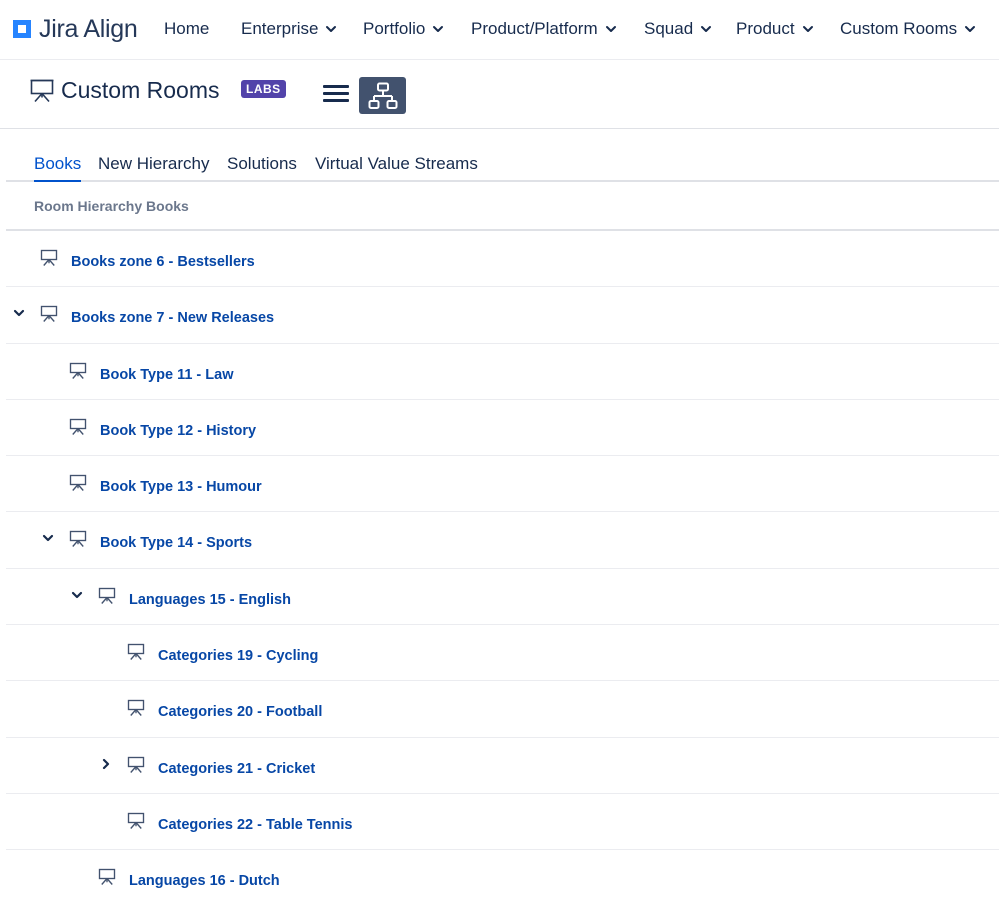  What do you see at coordinates (88, 28) in the screenshot?
I see `brand-name: Jira Align` at bounding box center [88, 28].